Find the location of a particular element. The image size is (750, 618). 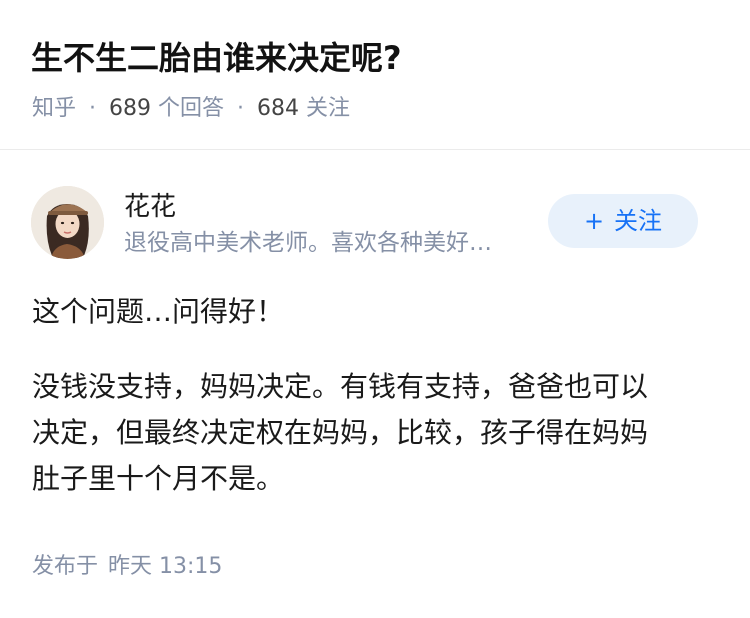

published-label: 发布于 is located at coordinates (65, 566).